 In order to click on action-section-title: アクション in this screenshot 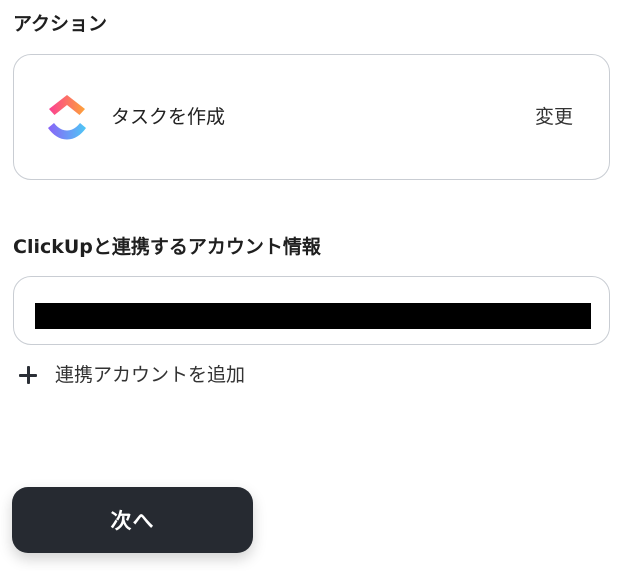, I will do `click(60, 24)`.